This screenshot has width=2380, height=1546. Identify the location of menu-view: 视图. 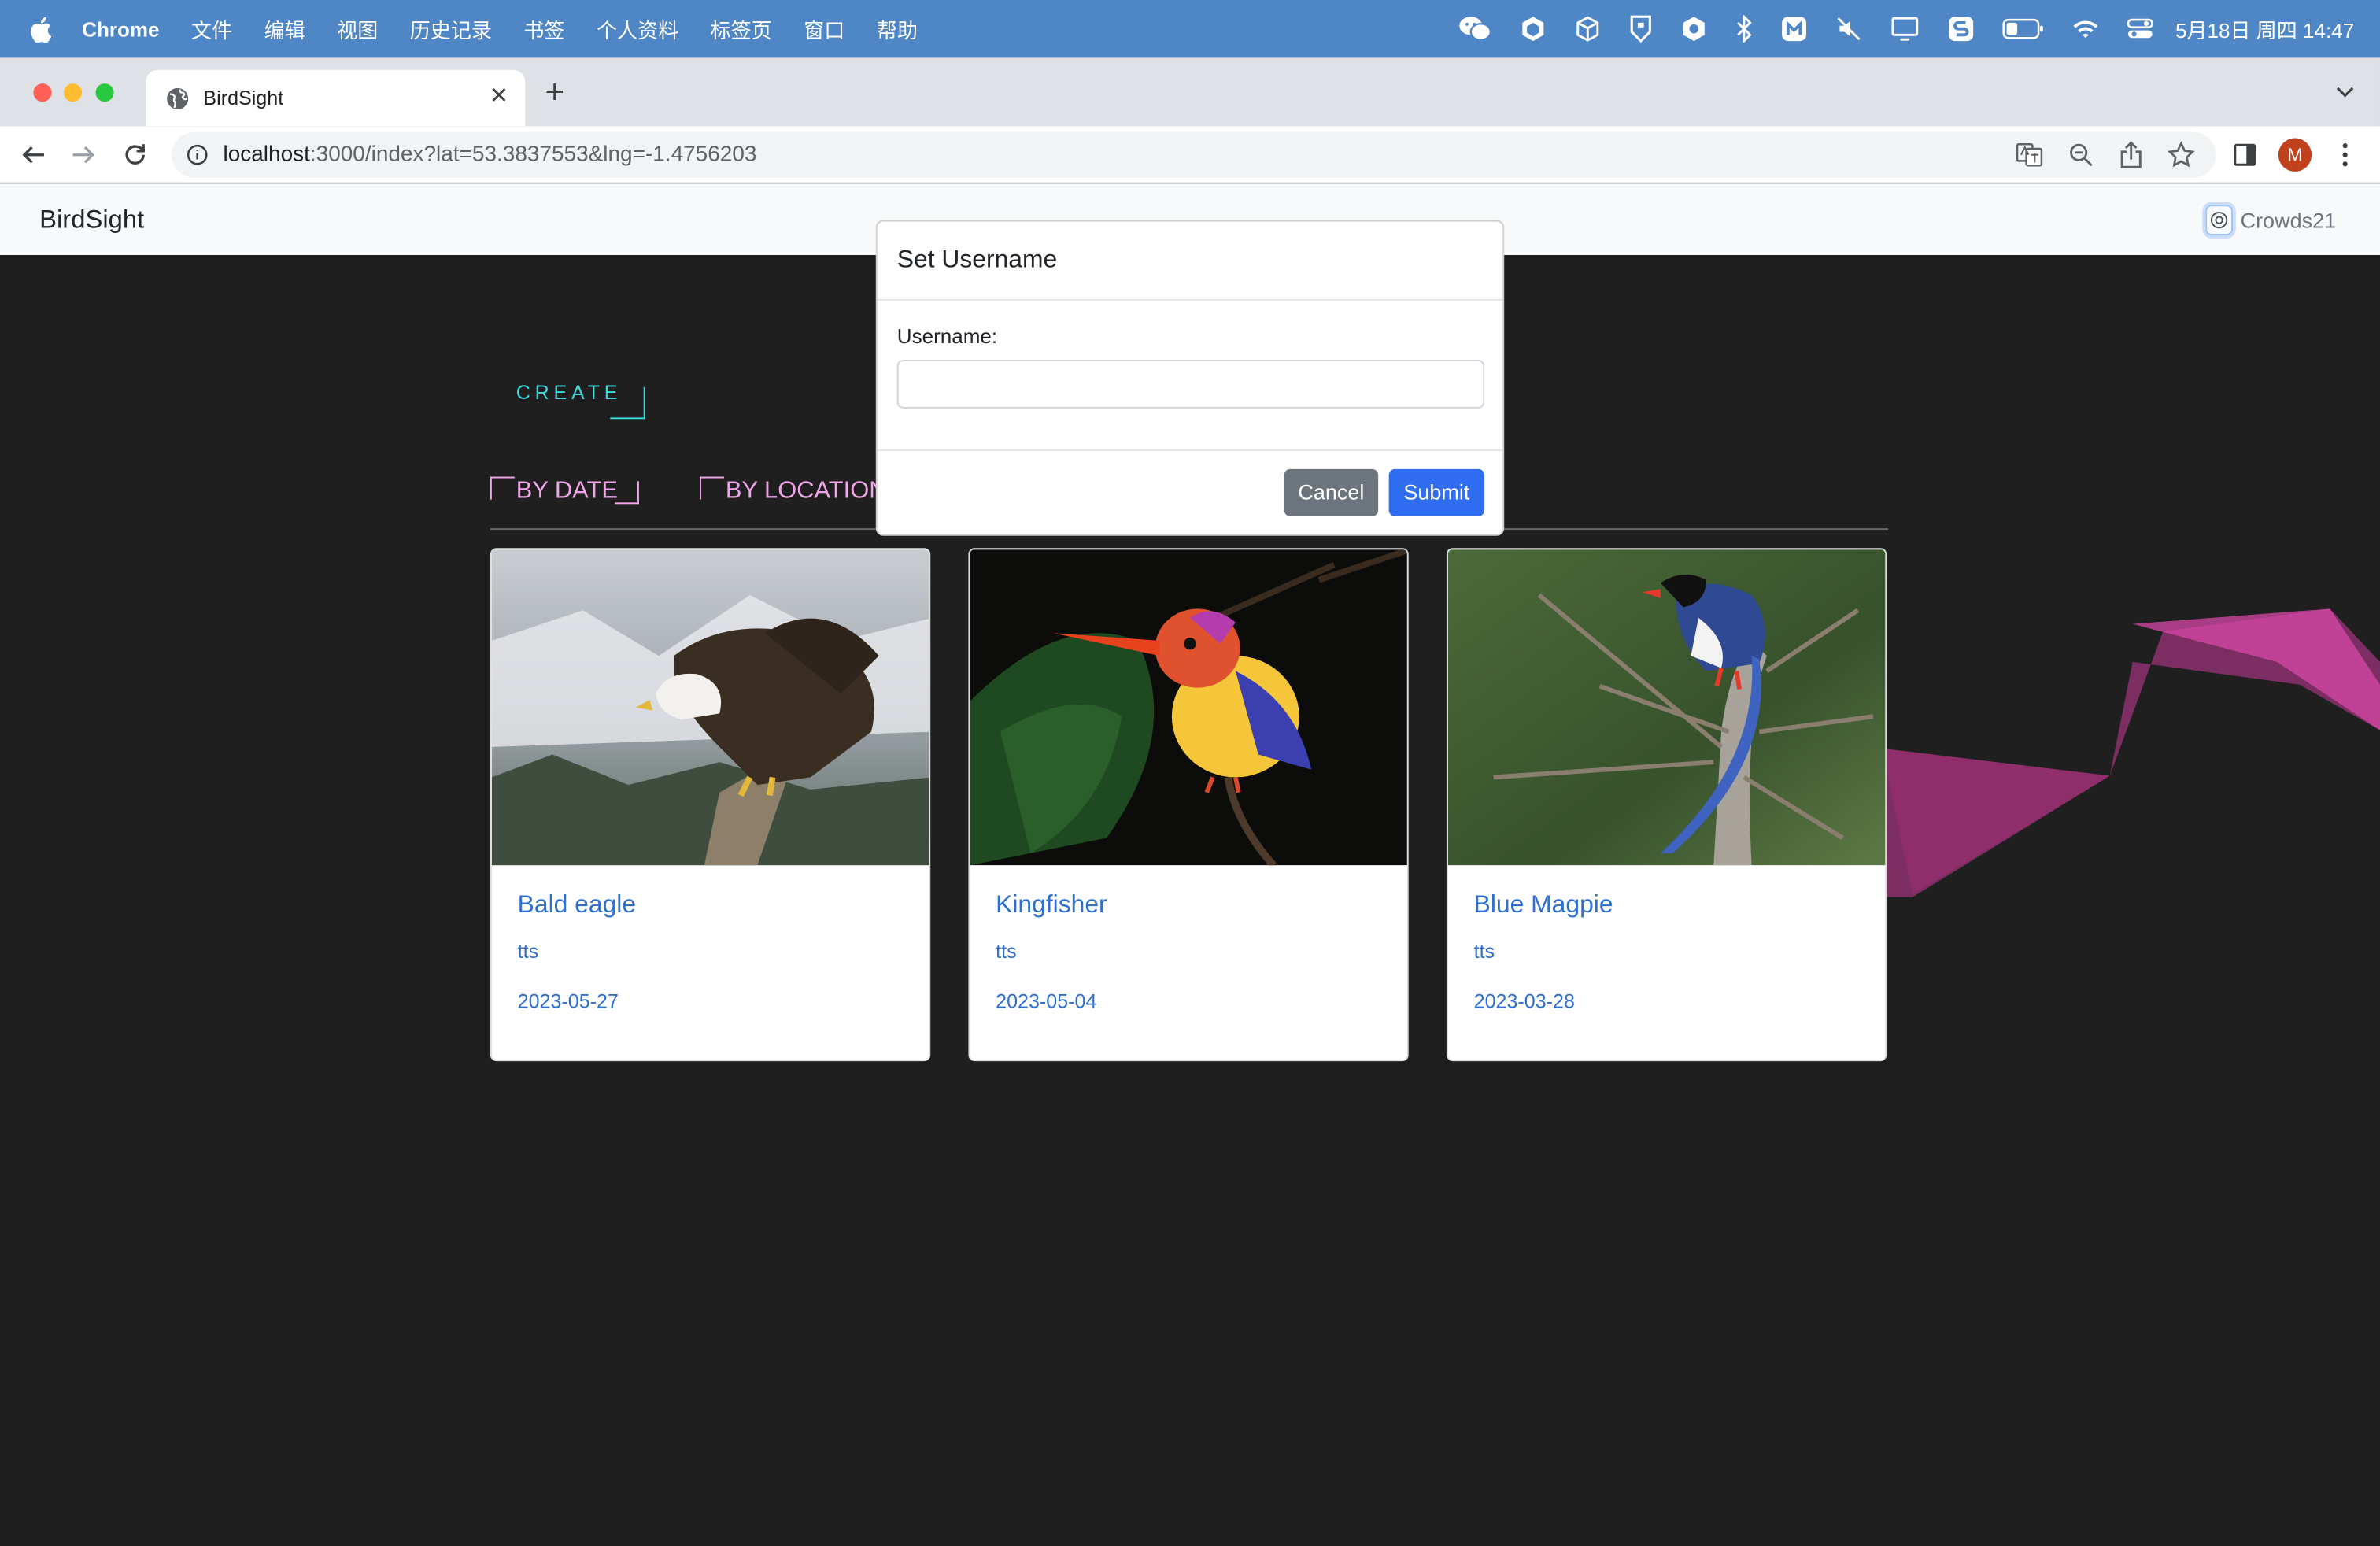
(357, 28).